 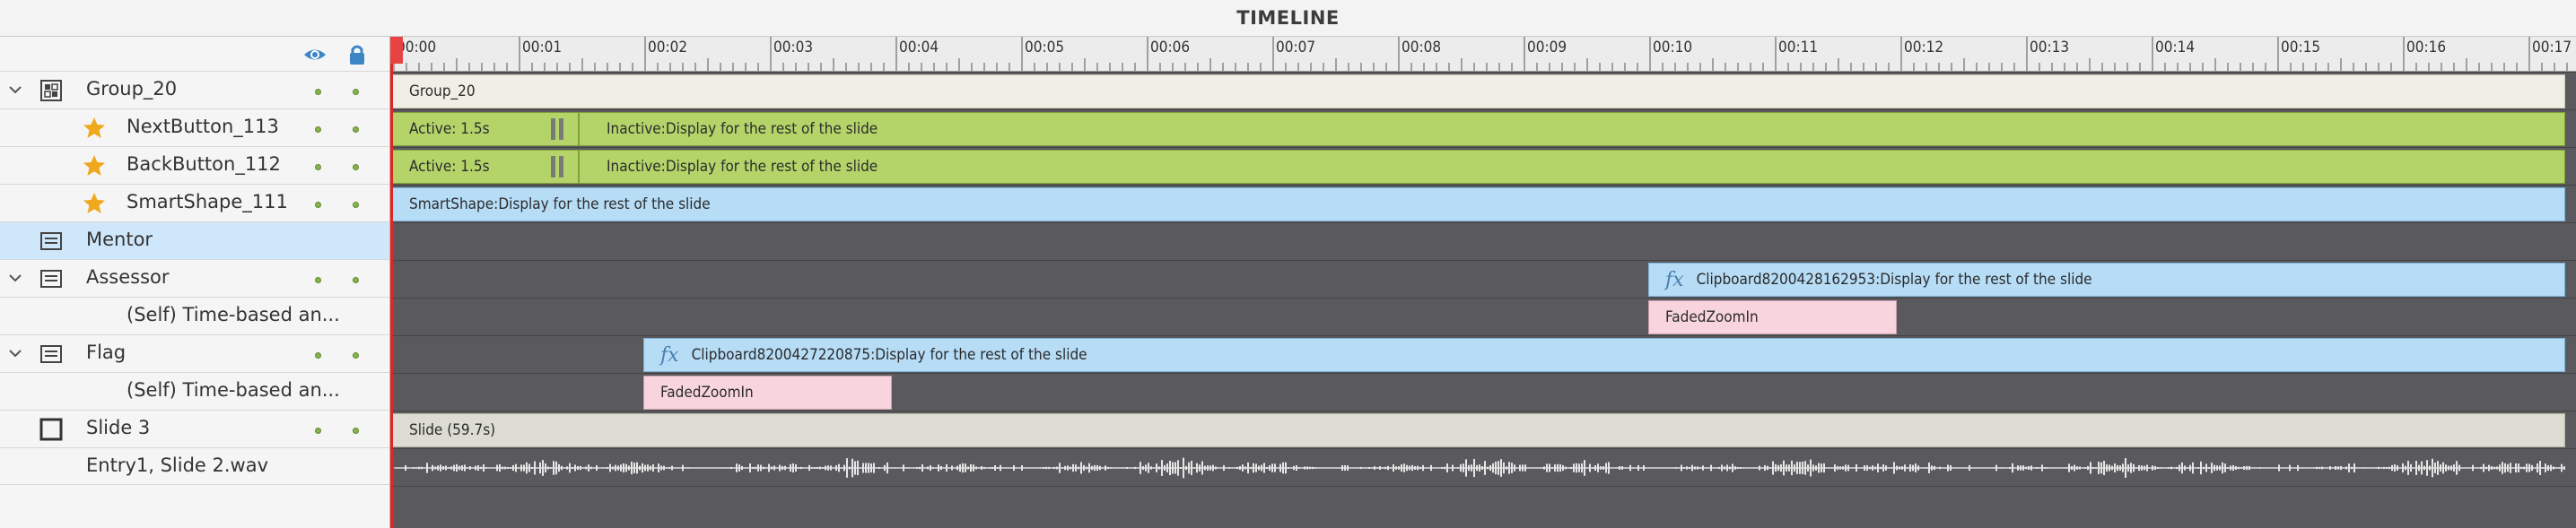 I want to click on lock-icon, so click(x=357, y=54).